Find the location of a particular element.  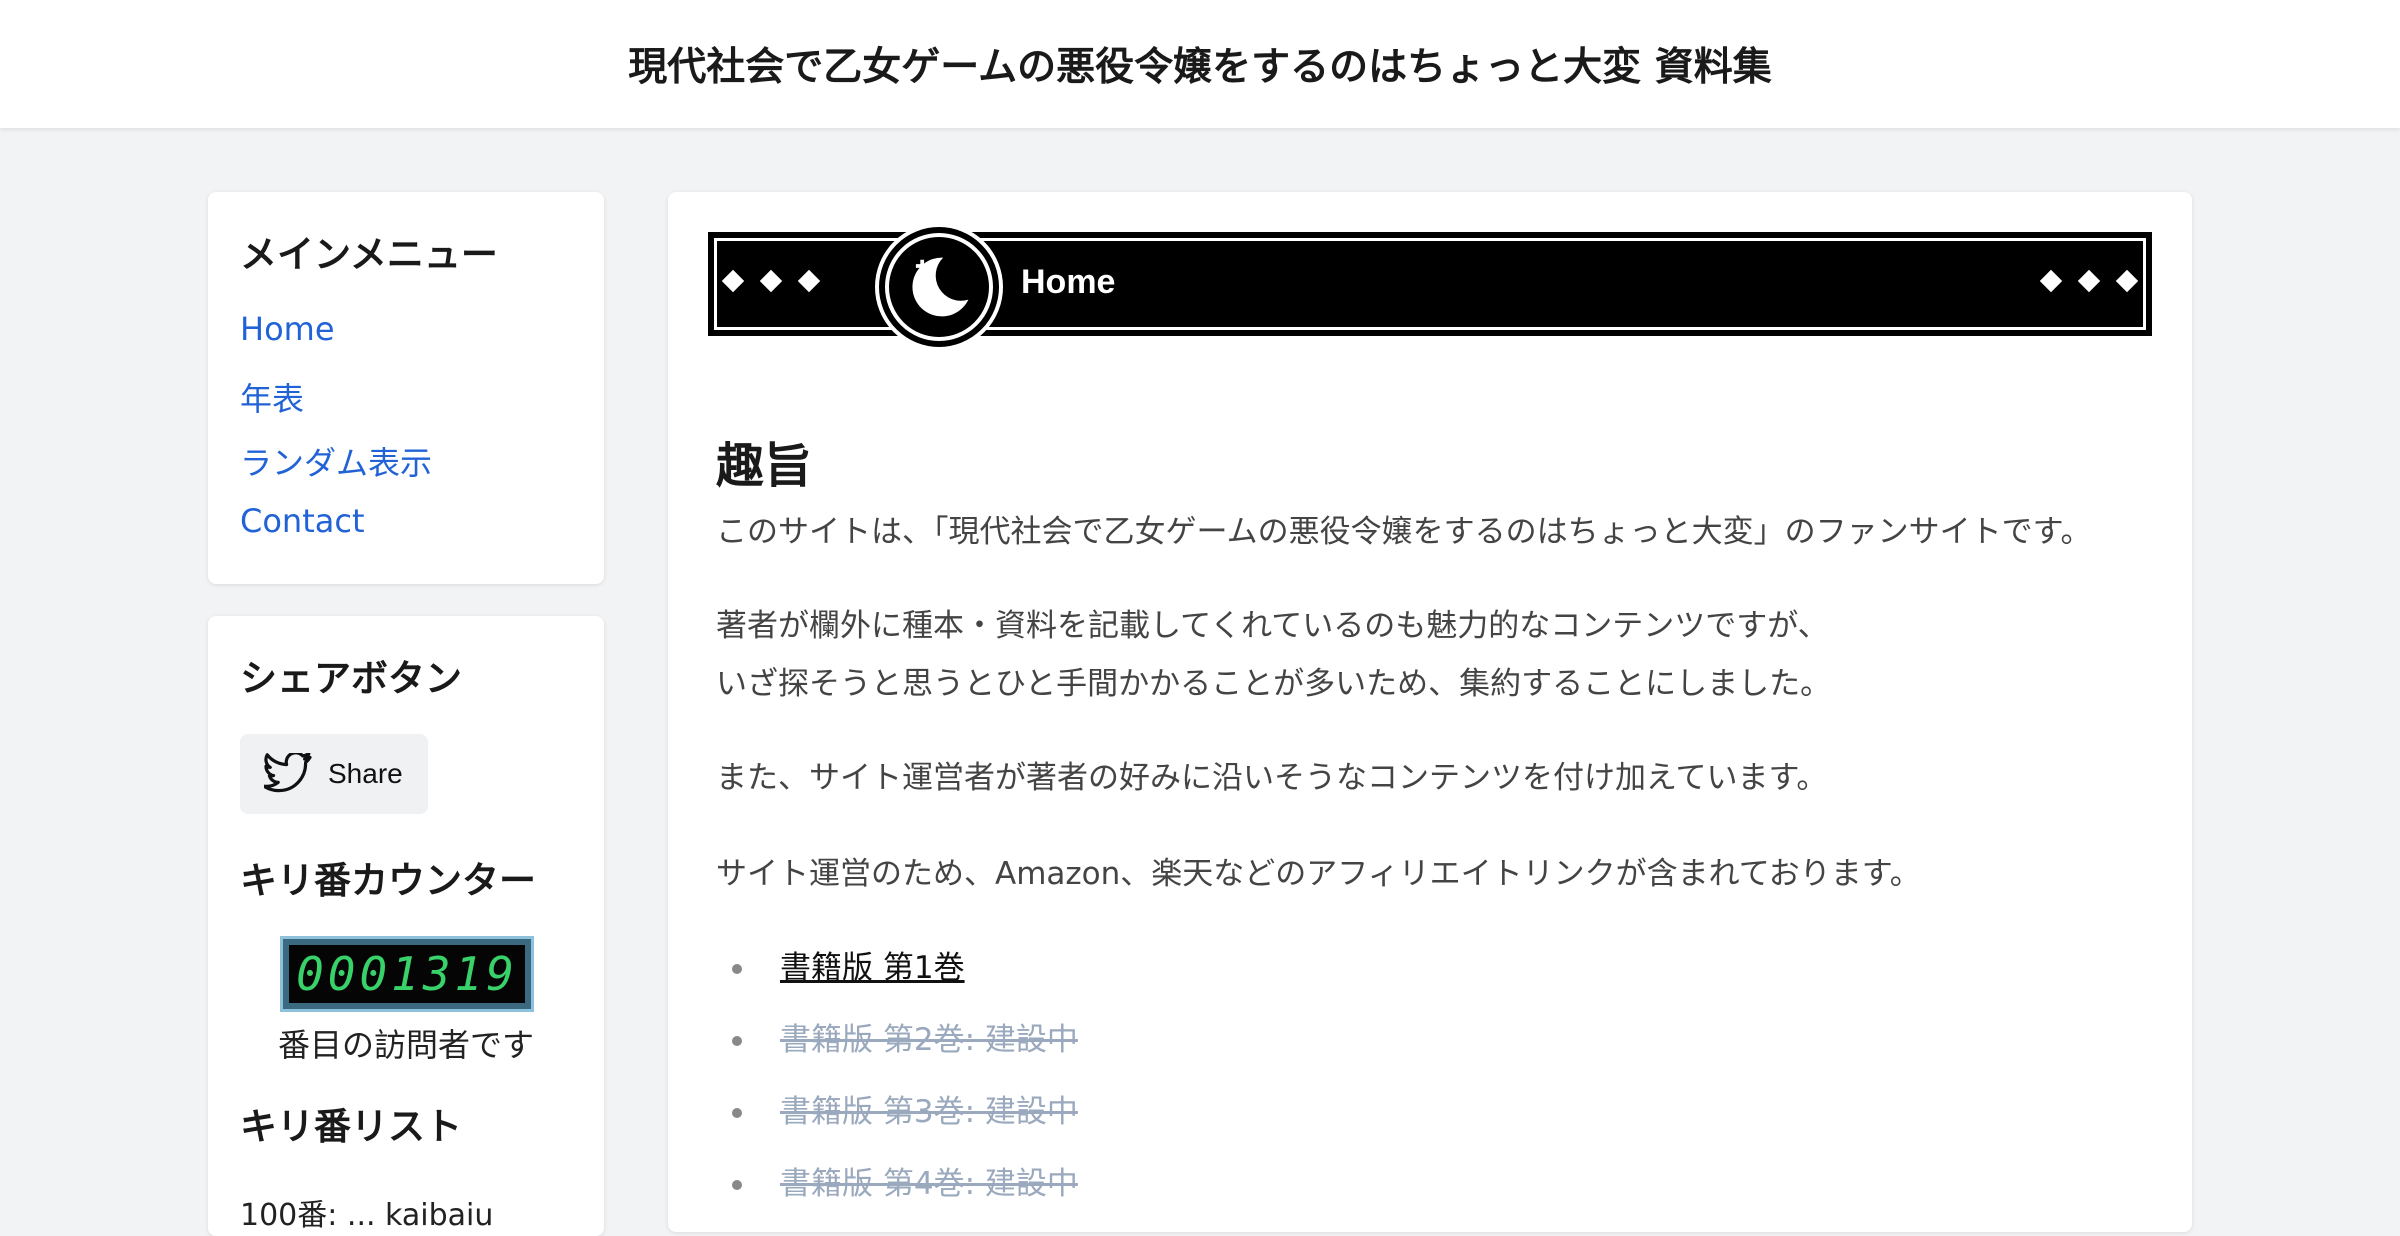

site-header: 現代社会で乙女ゲームの悪役令嬢をするのはちょっと大変 資料集 is located at coordinates (1200, 64).